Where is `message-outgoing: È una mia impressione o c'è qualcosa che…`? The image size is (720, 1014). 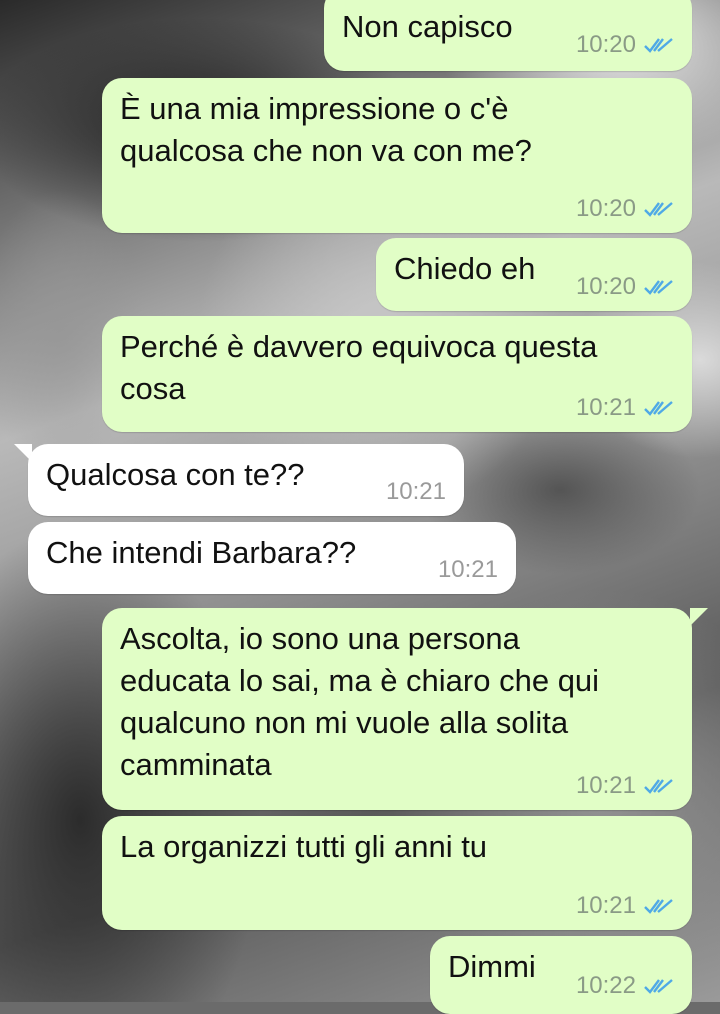
message-outgoing: È una mia impressione o c'è qualcosa che… is located at coordinates (397, 155).